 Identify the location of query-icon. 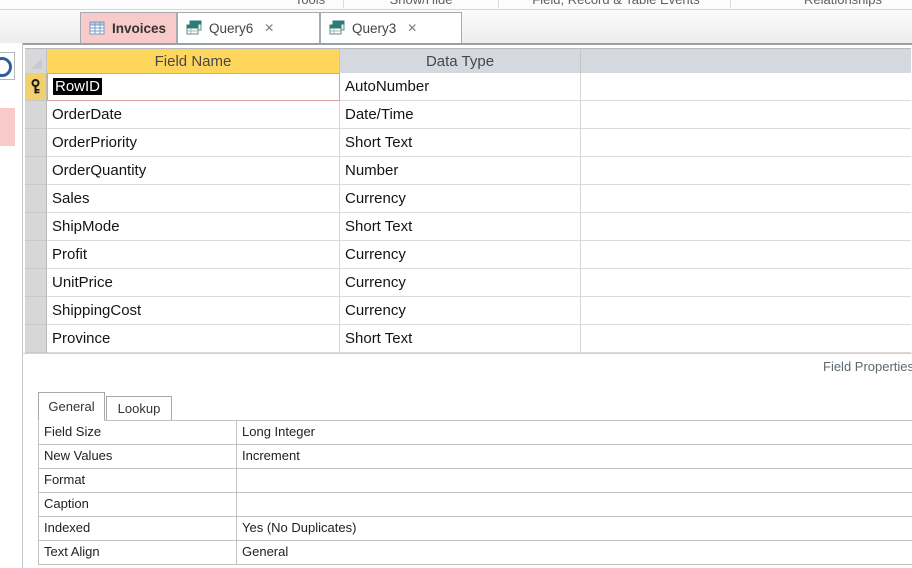
(194, 27).